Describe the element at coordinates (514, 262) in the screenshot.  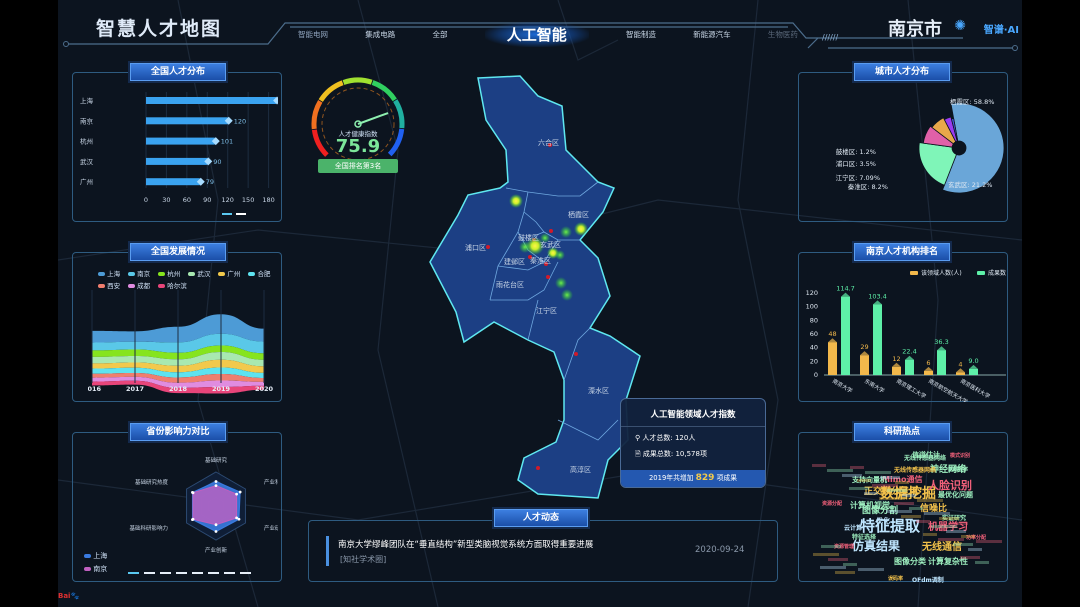
I see `district-label: 建邺区` at that location.